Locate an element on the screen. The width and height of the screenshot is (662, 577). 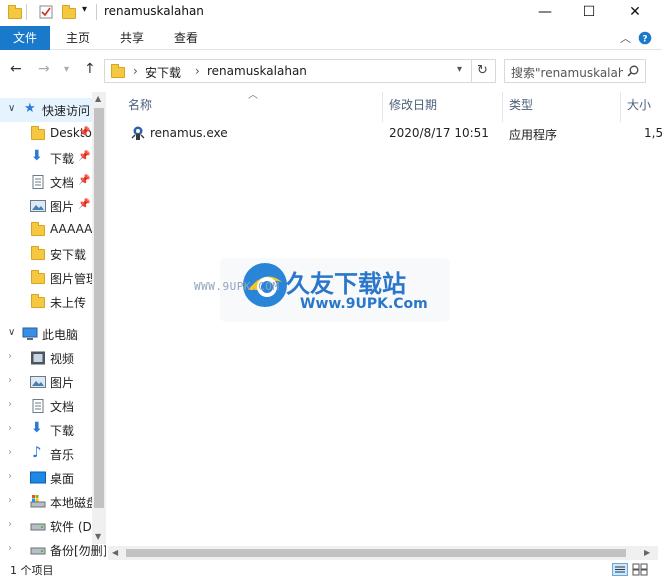
breadcrumb-item: 安下载 is located at coordinates (163, 72).